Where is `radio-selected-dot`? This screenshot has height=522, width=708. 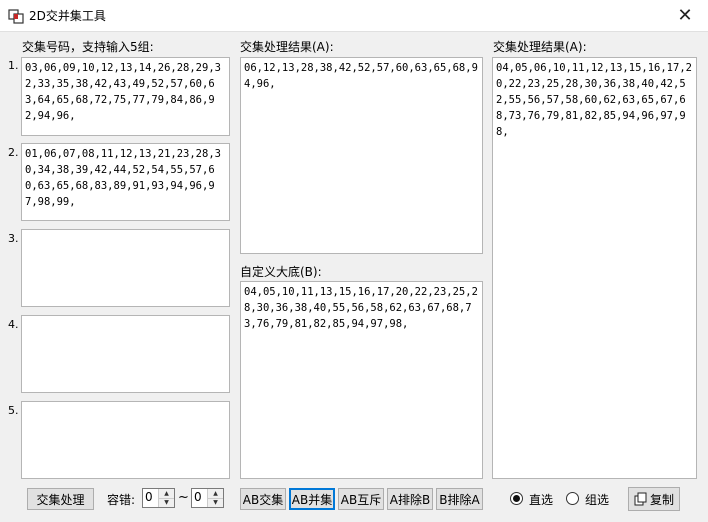 radio-selected-dot is located at coordinates (516, 498).